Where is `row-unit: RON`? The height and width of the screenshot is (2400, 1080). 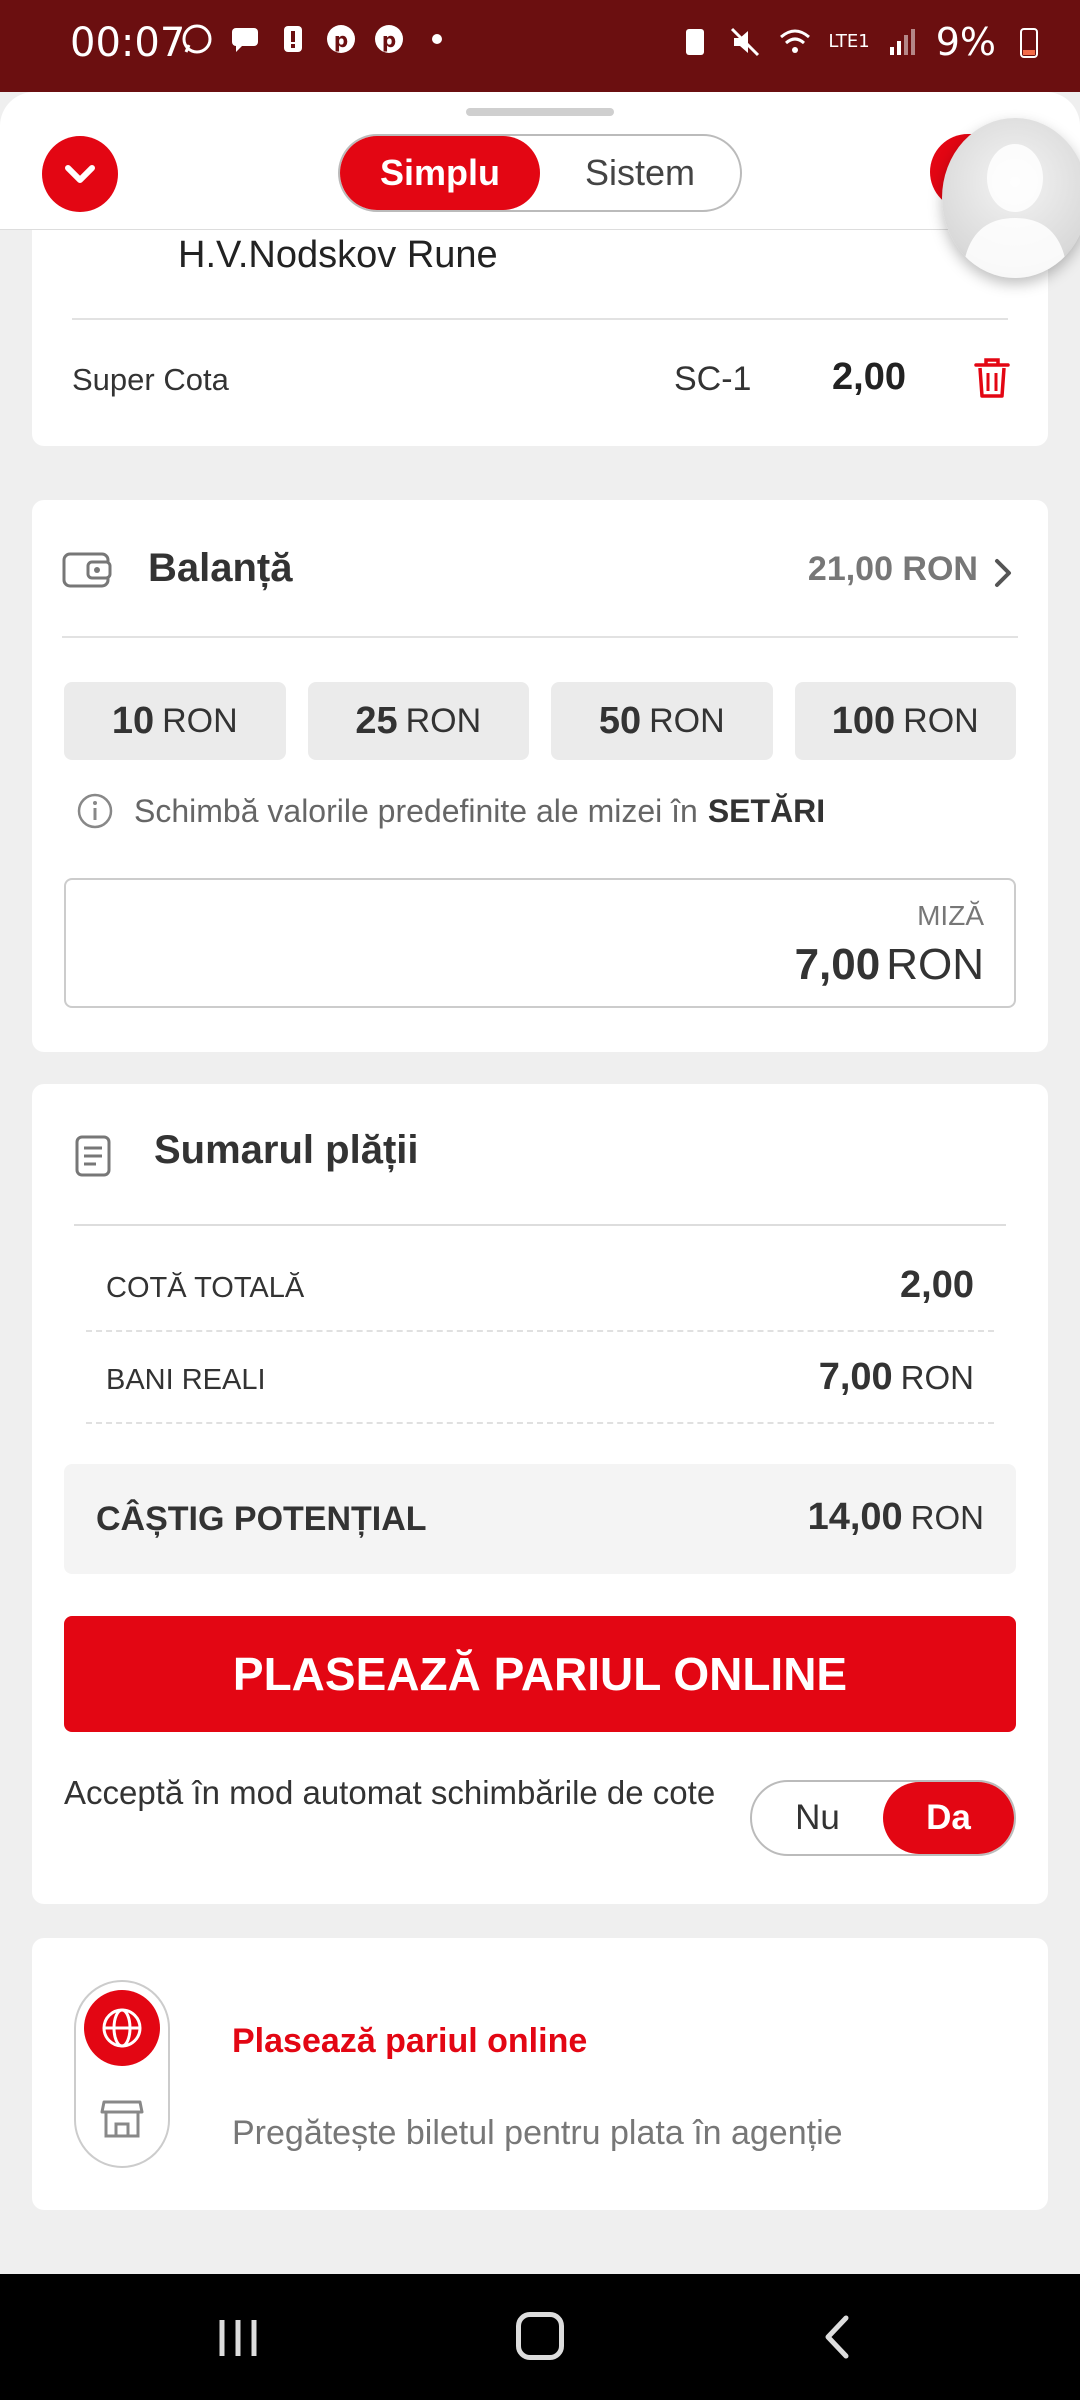 row-unit: RON is located at coordinates (937, 1377).